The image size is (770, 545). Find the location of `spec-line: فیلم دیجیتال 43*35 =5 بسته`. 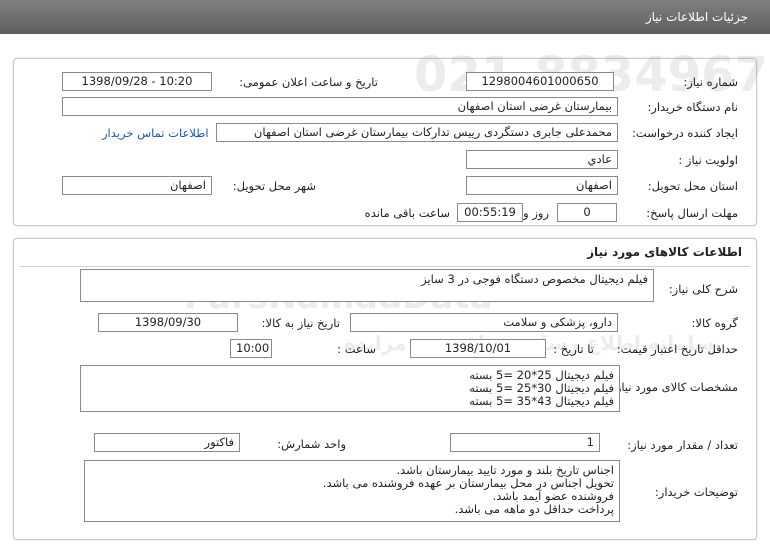

spec-line: فیلم دیجیتال 43*35 =5 بسته is located at coordinates (541, 401).